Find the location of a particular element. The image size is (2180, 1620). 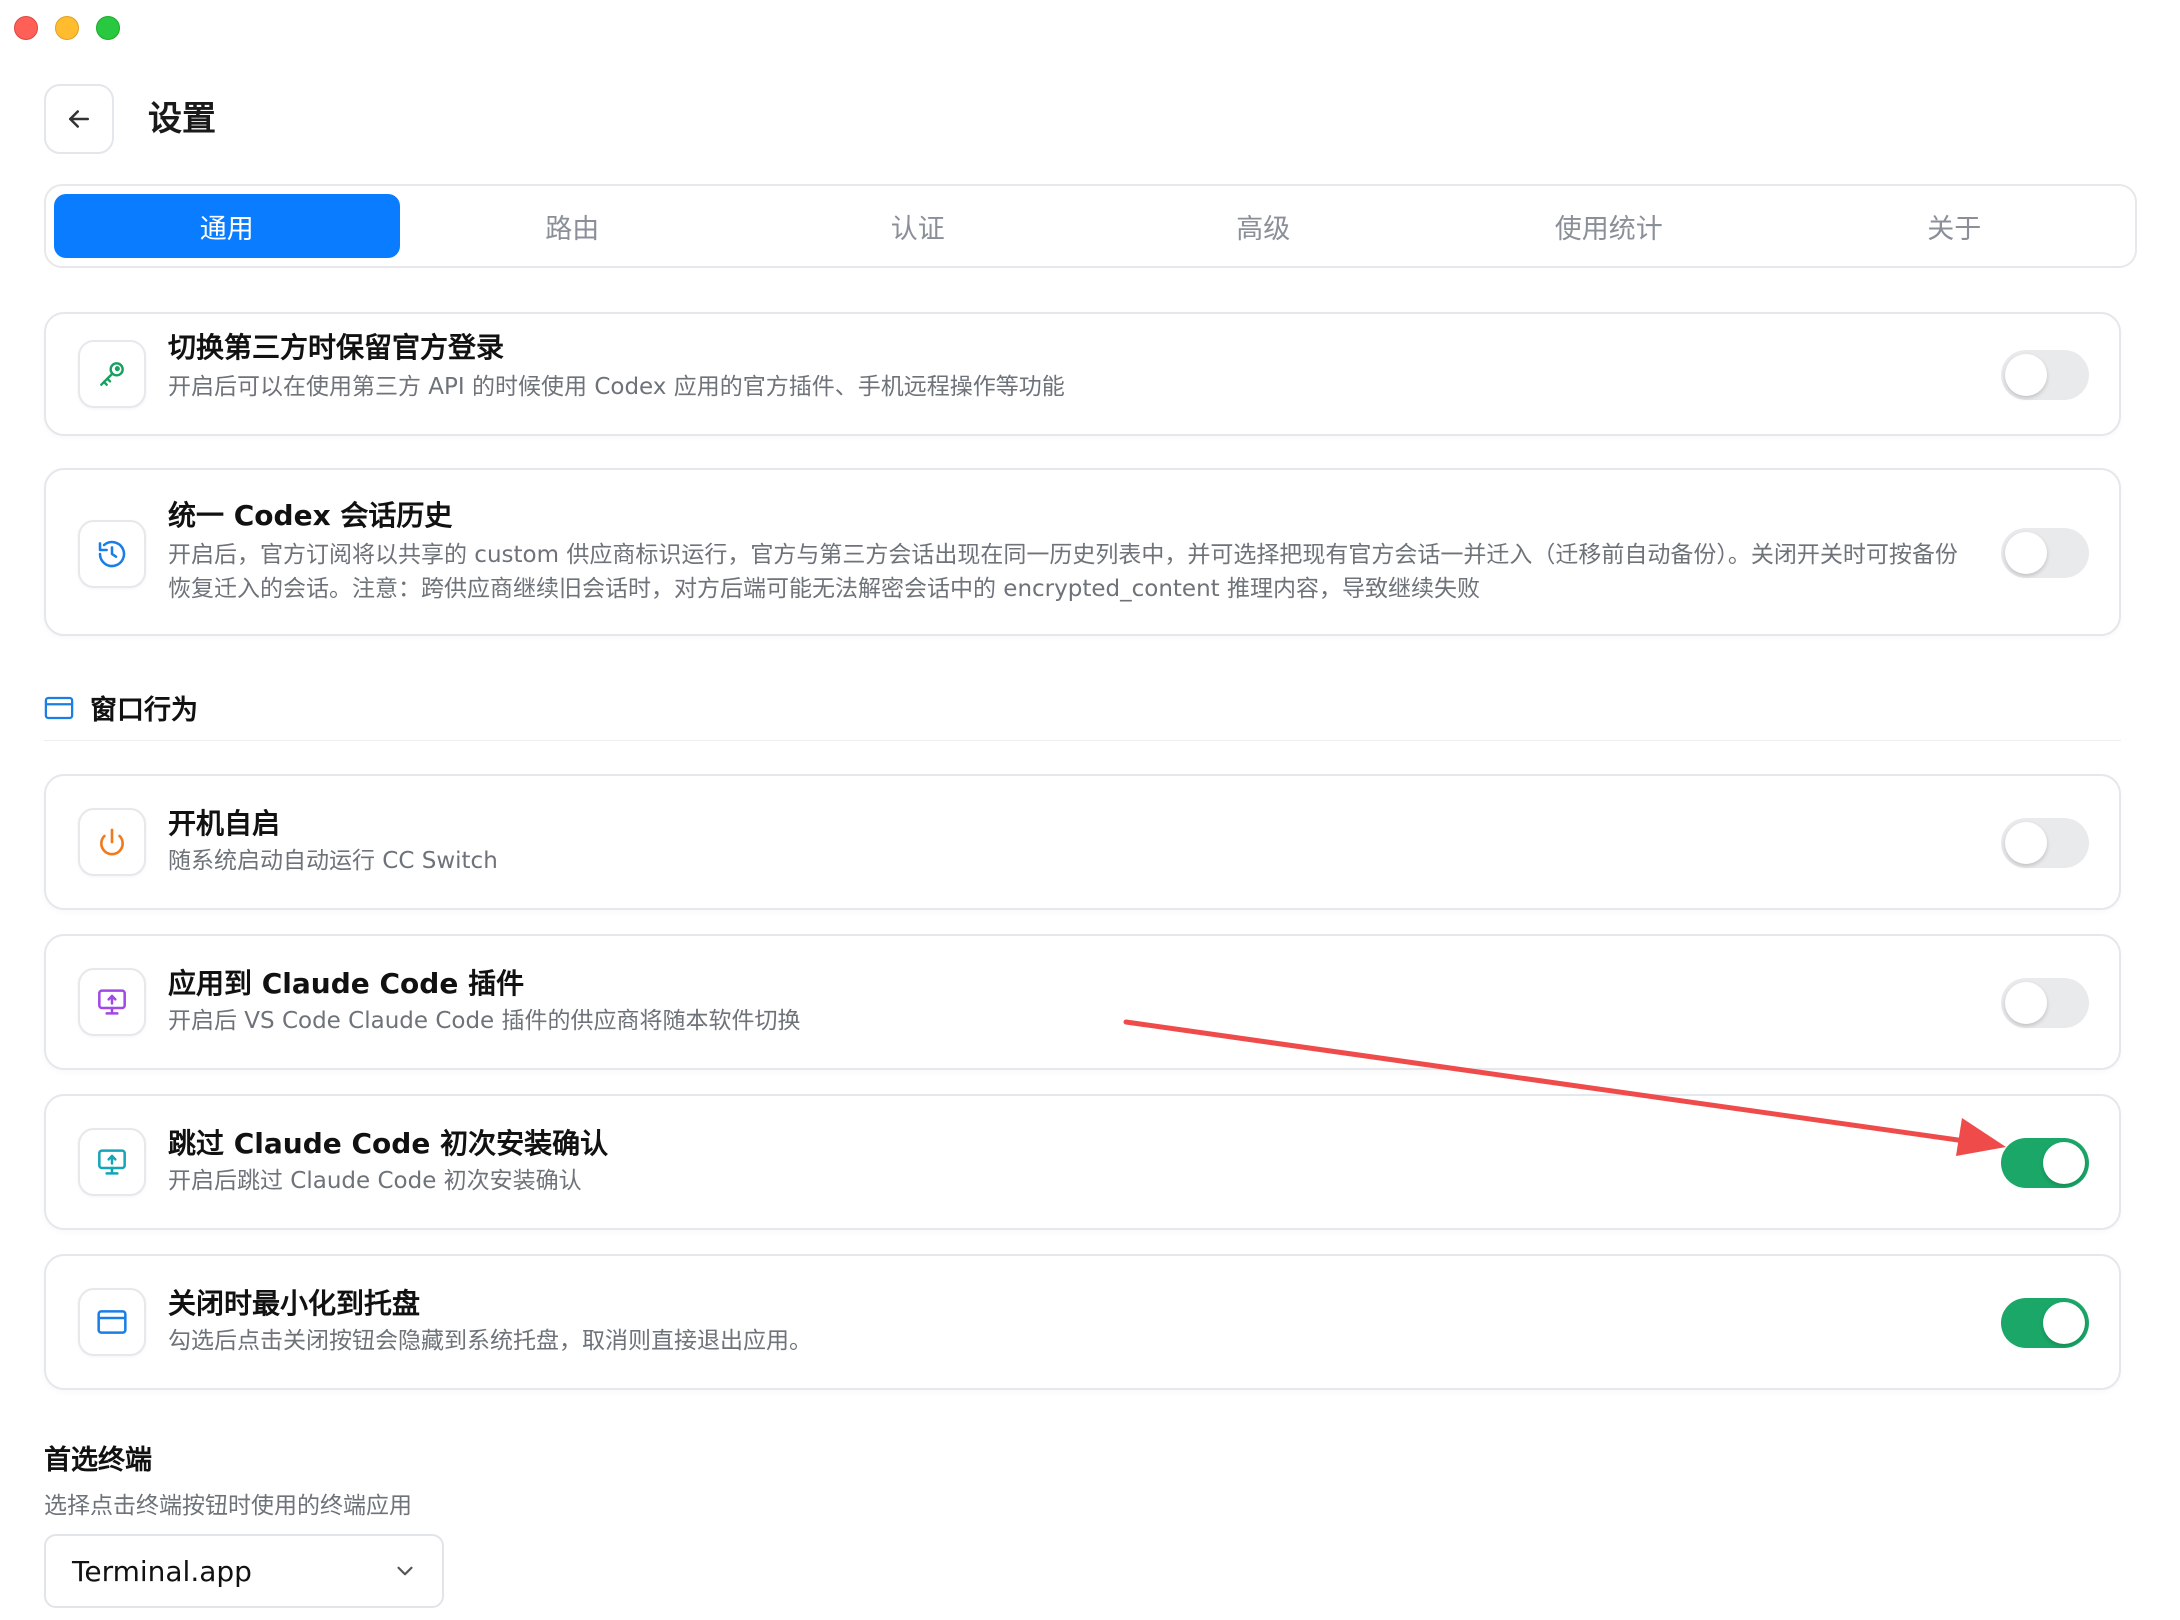

back-button is located at coordinates (79, 119).